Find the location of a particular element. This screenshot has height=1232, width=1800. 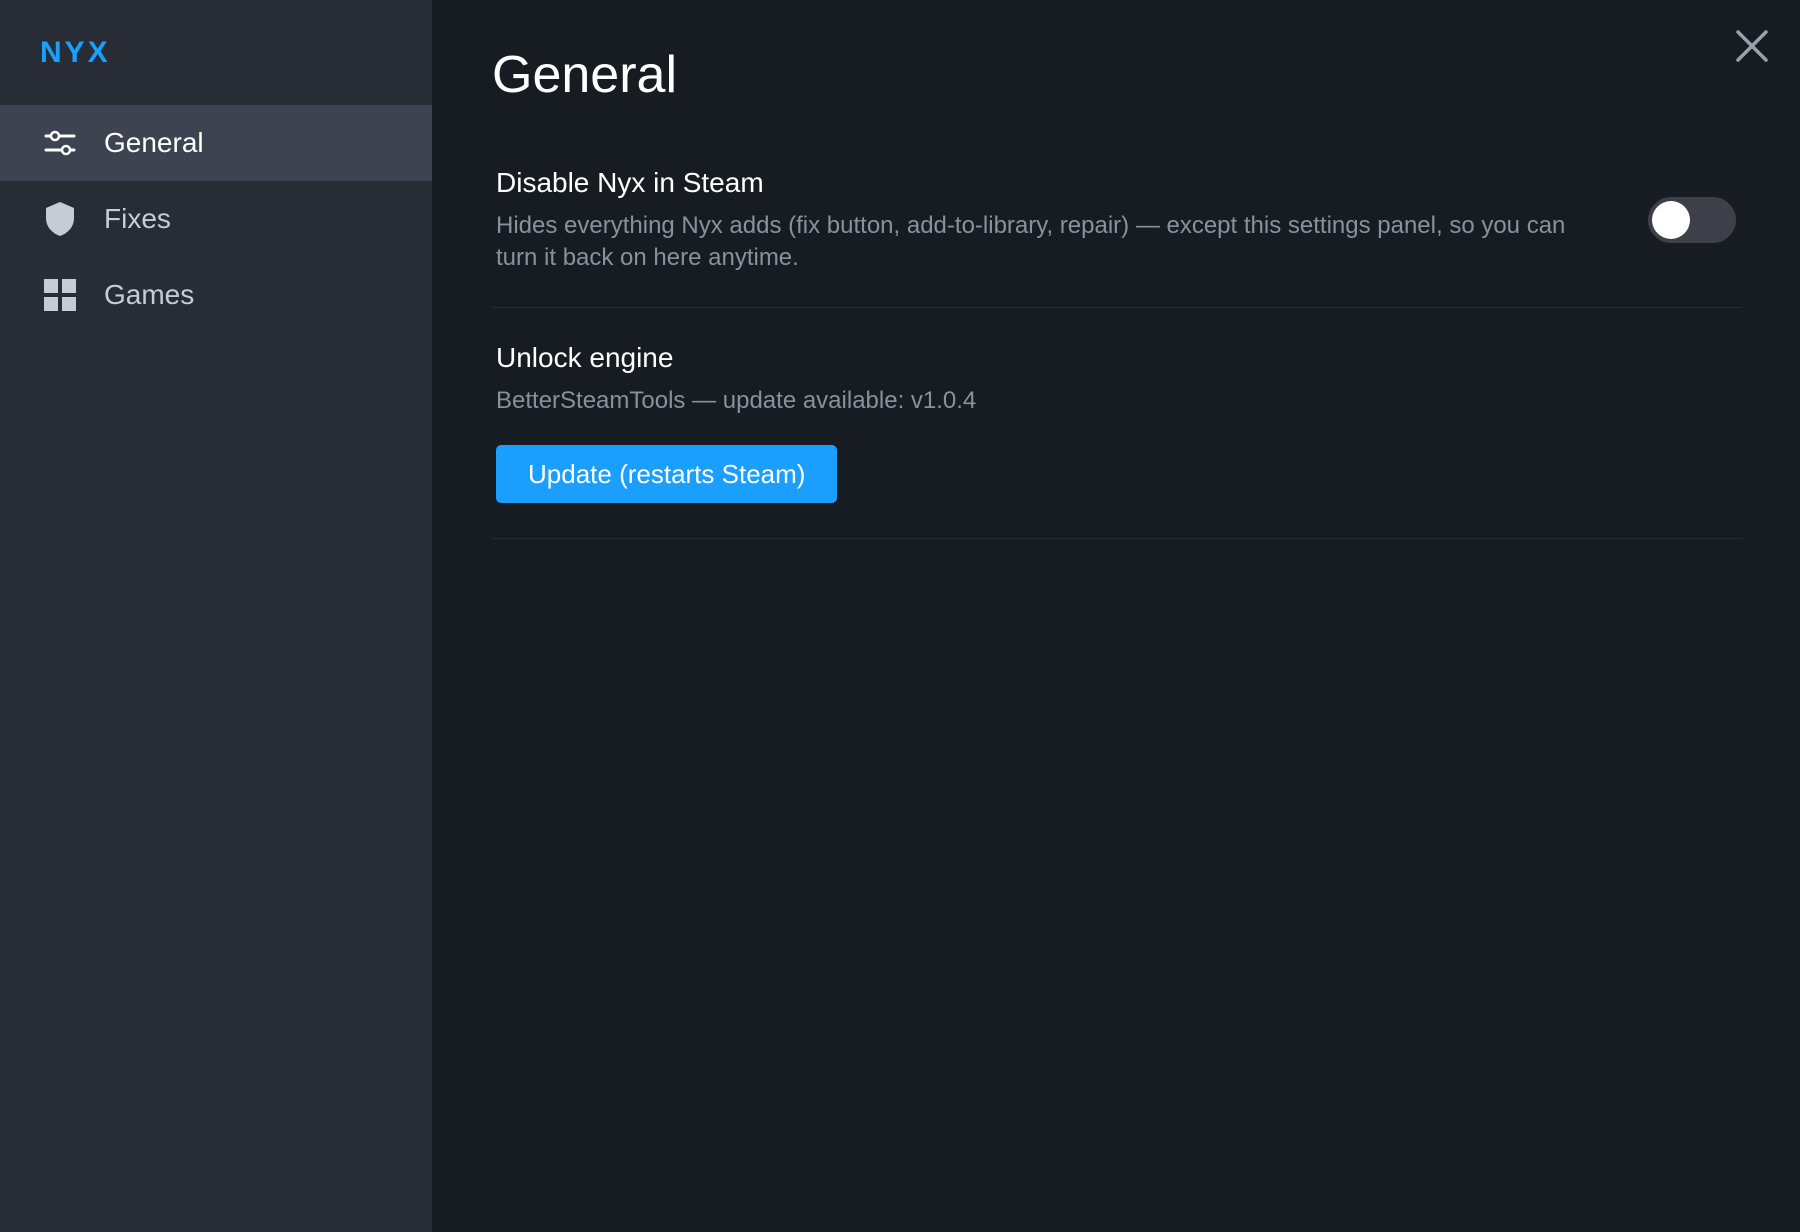

toggle-knob is located at coordinates (1671, 220).